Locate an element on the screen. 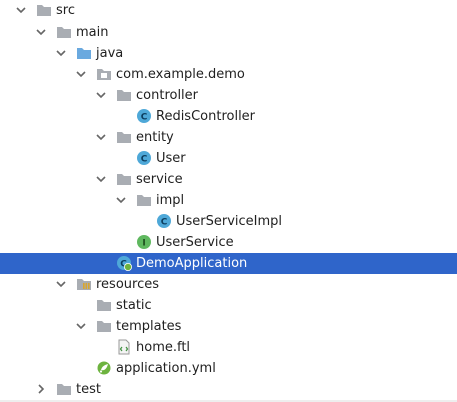  tree-node-impl: impl is located at coordinates (228, 200).